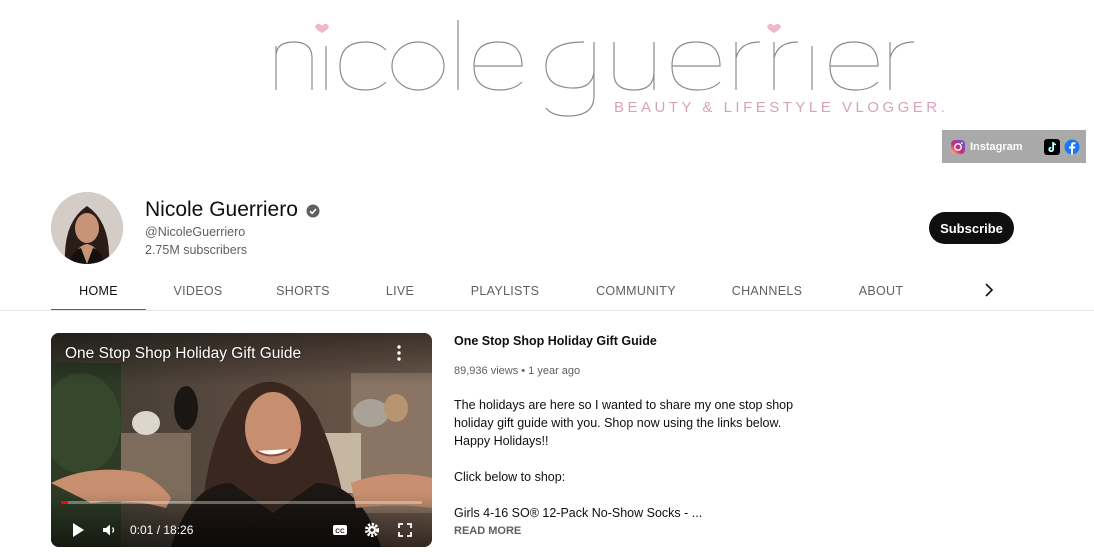 Image resolution: width=1094 pixels, height=555 pixels. Describe the element at coordinates (183, 354) in the screenshot. I see `video-overlay-title: One Stop Shop Holiday Gift Guide` at that location.